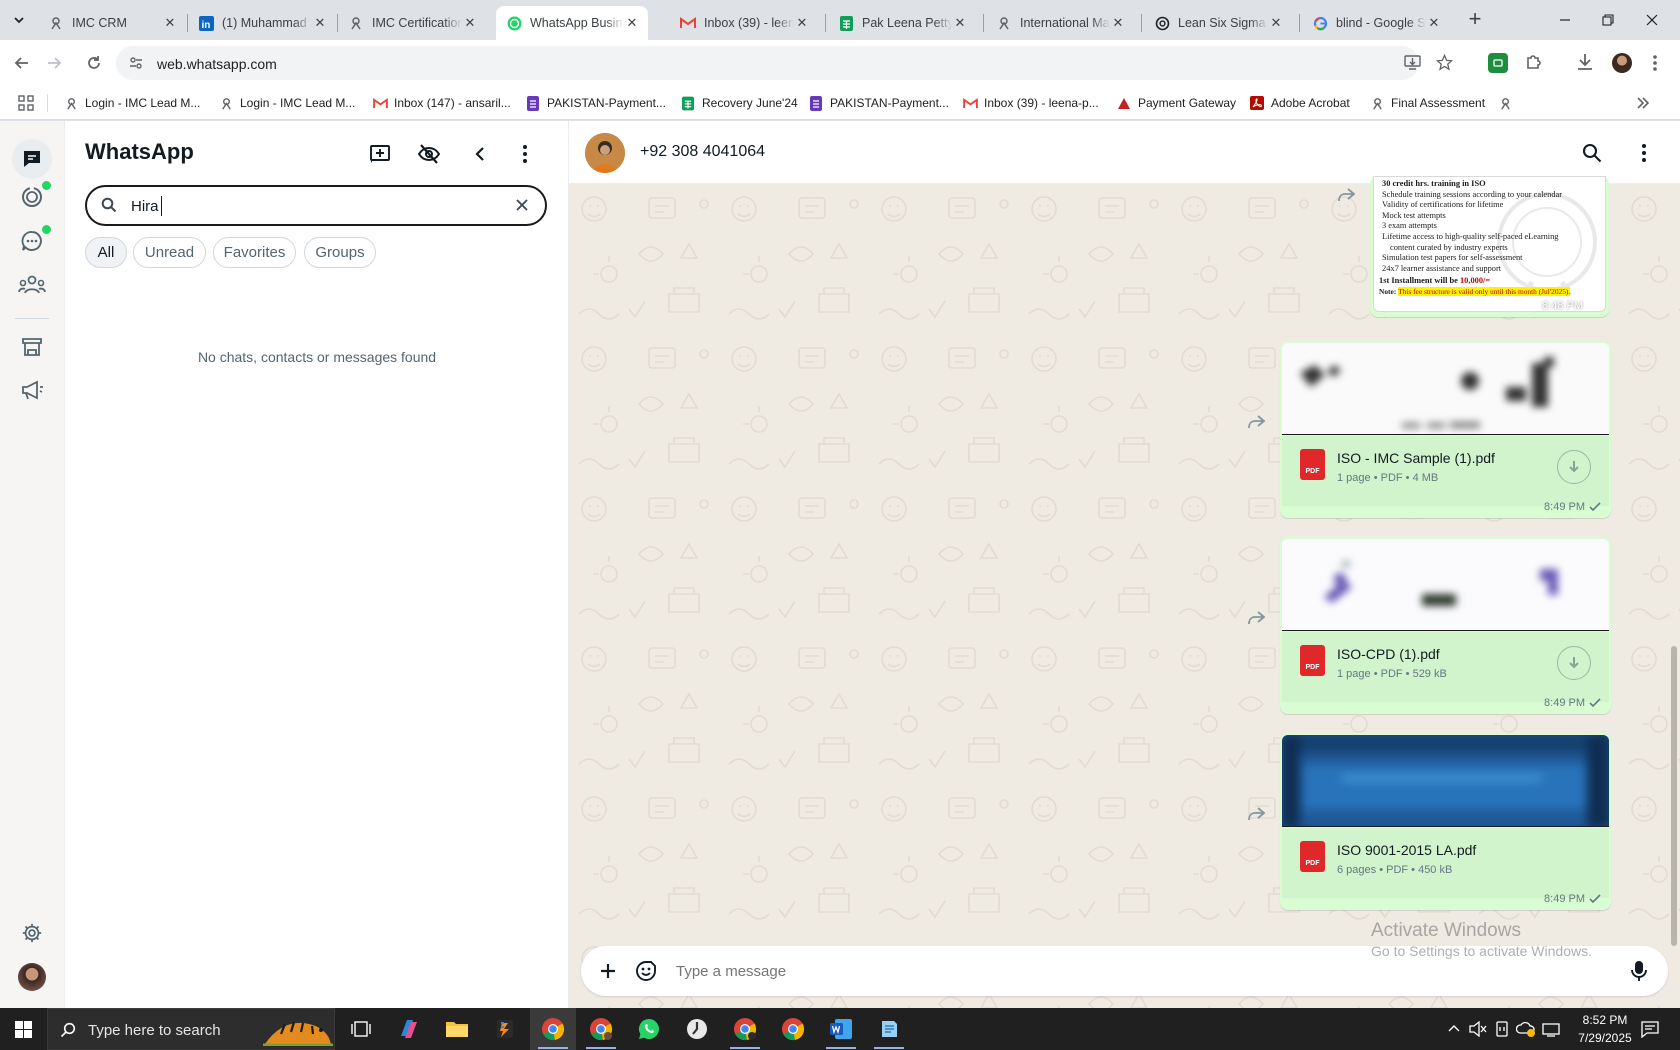  Describe the element at coordinates (409, 1029) in the screenshot. I see `copilot-taskbar-icon` at that location.